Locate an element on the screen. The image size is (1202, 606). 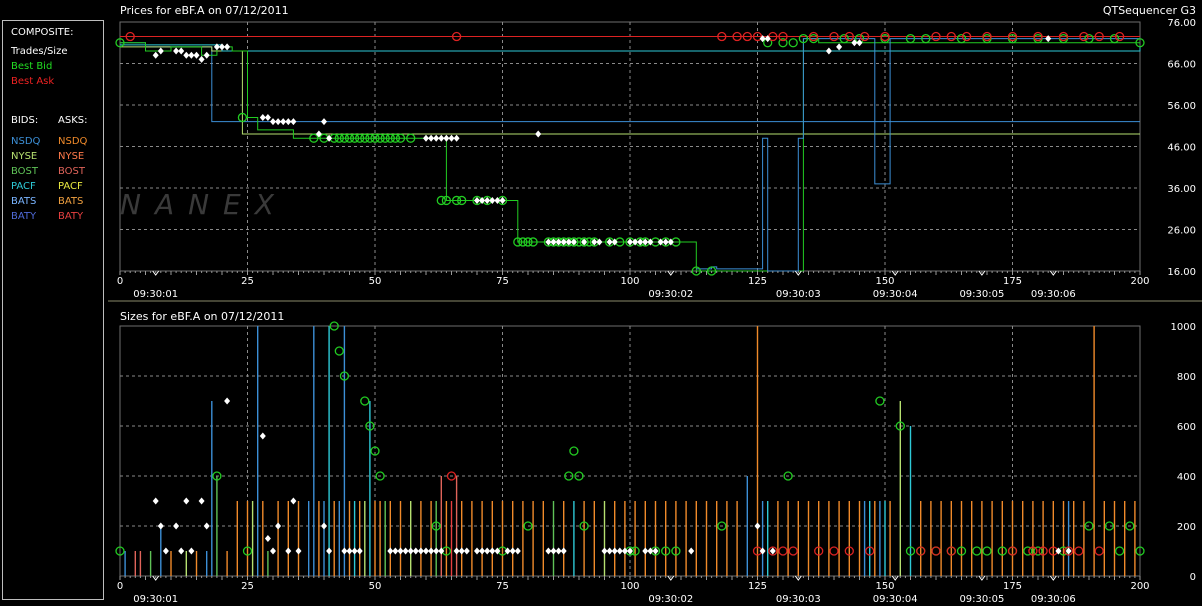
size-time-label: 09:30:02 is located at coordinates (670, 599).